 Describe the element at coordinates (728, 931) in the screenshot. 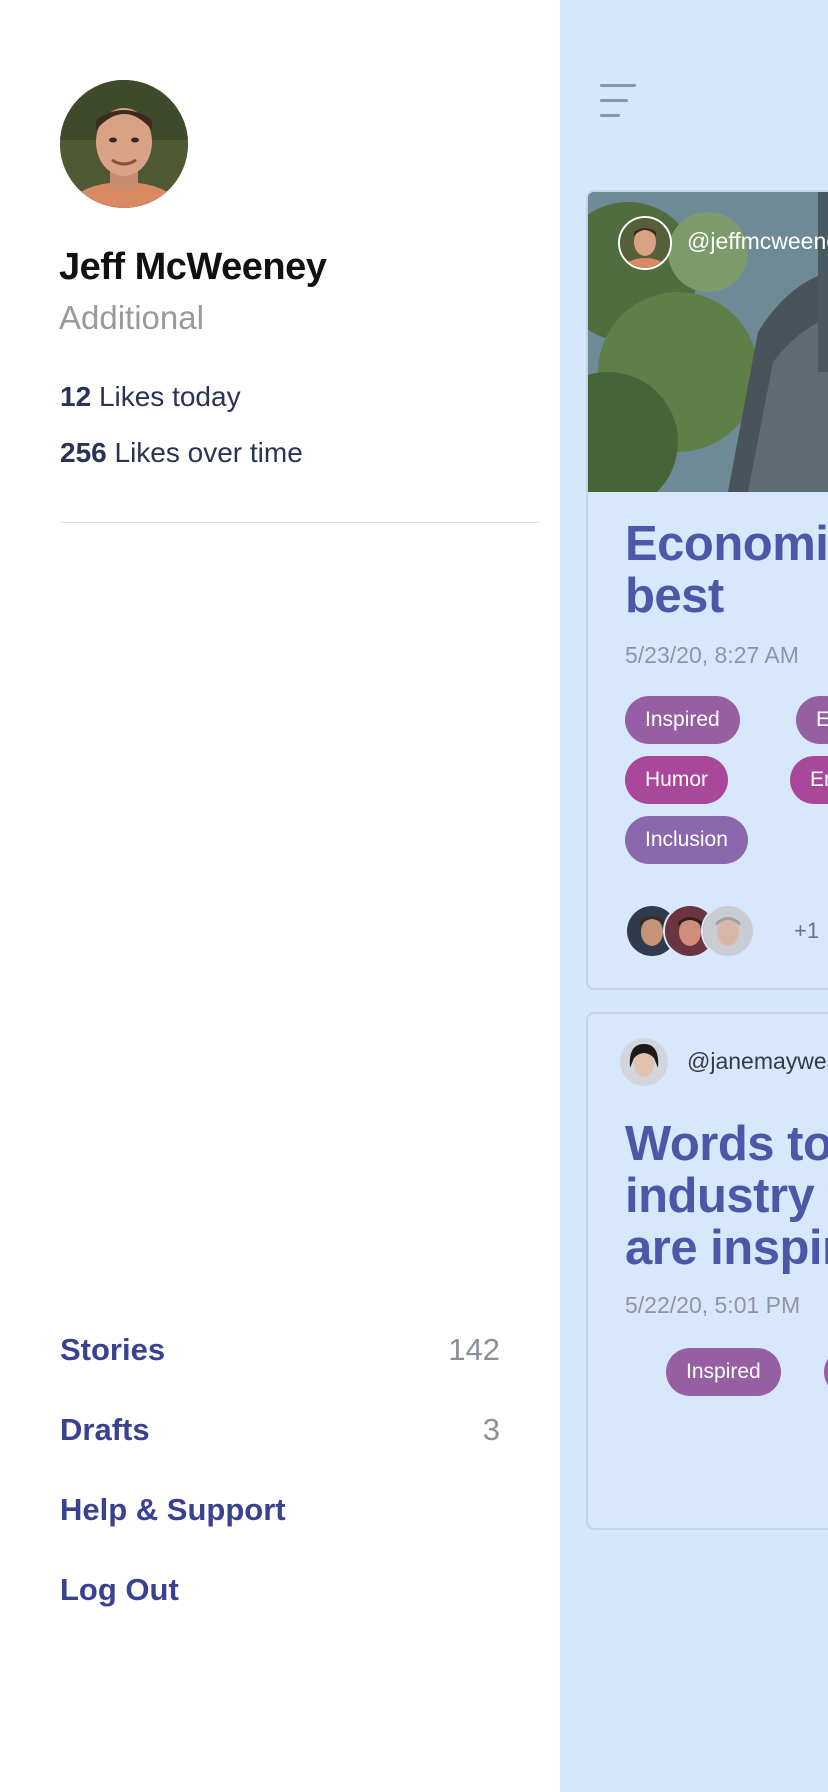

I see `liker-avatar` at that location.